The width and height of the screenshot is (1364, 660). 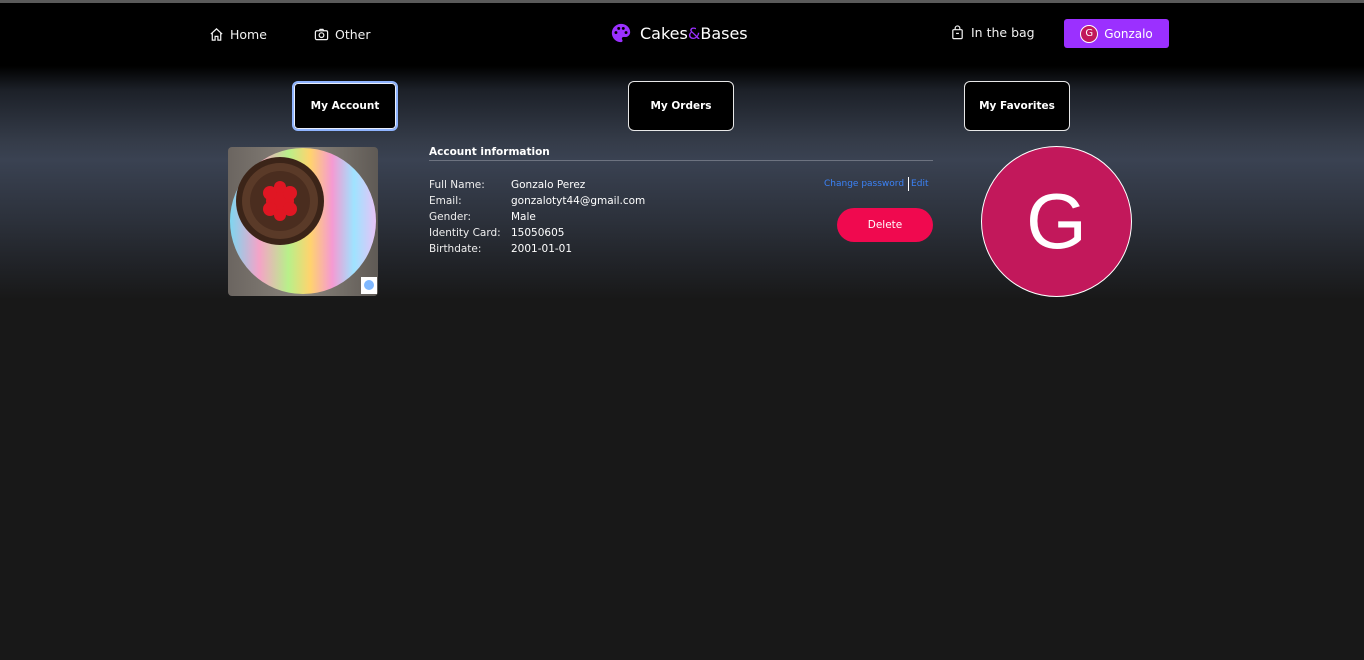 I want to click on info-row-email: Email: gonzalotyt44@gmail.com, so click(x=537, y=201).